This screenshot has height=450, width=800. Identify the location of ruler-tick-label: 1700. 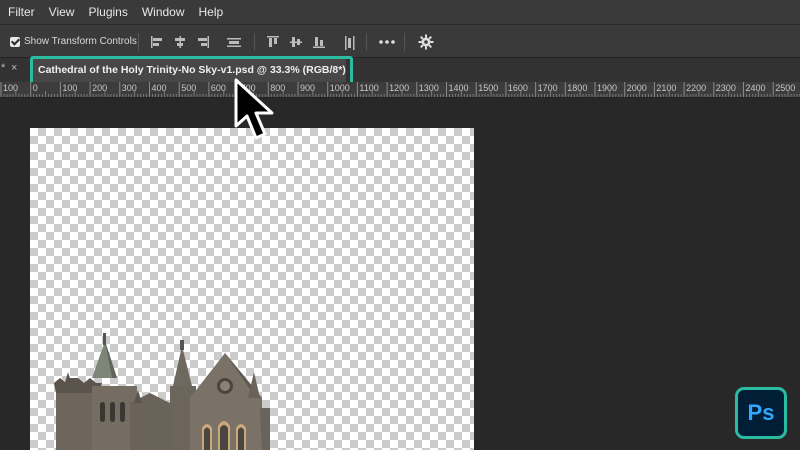
(547, 88).